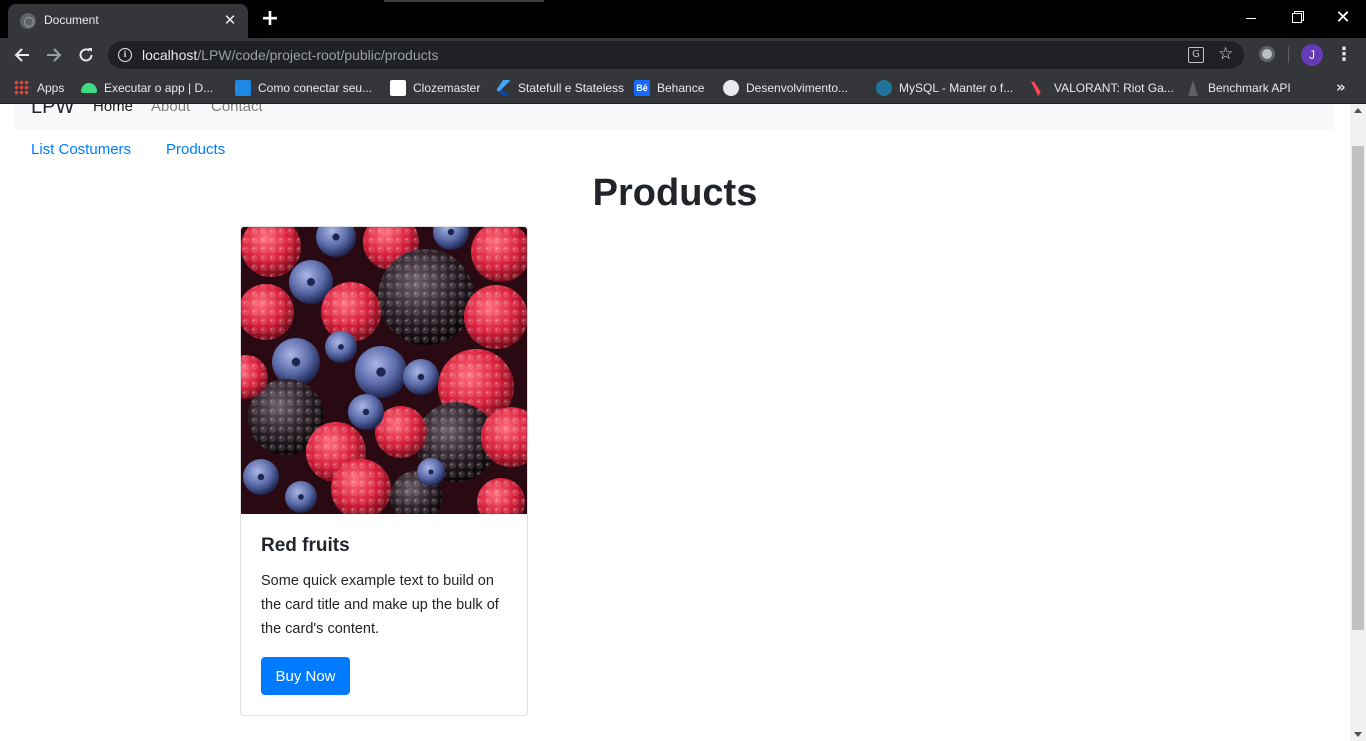 Image resolution: width=1366 pixels, height=741 pixels. What do you see at coordinates (230, 20) in the screenshot?
I see `close-tab-icon: ✕` at bounding box center [230, 20].